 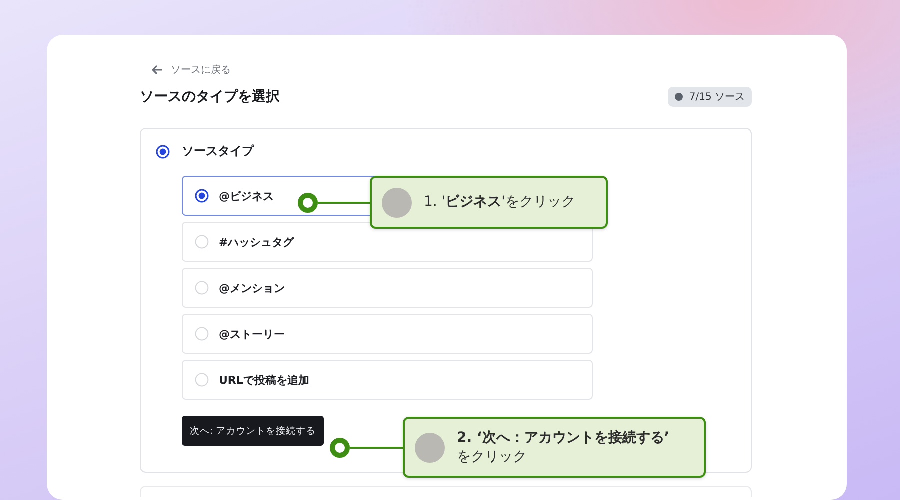 What do you see at coordinates (563, 447) in the screenshot?
I see `callout-text: 2. ‘次へ：アカウントを接続する’ をクリック` at bounding box center [563, 447].